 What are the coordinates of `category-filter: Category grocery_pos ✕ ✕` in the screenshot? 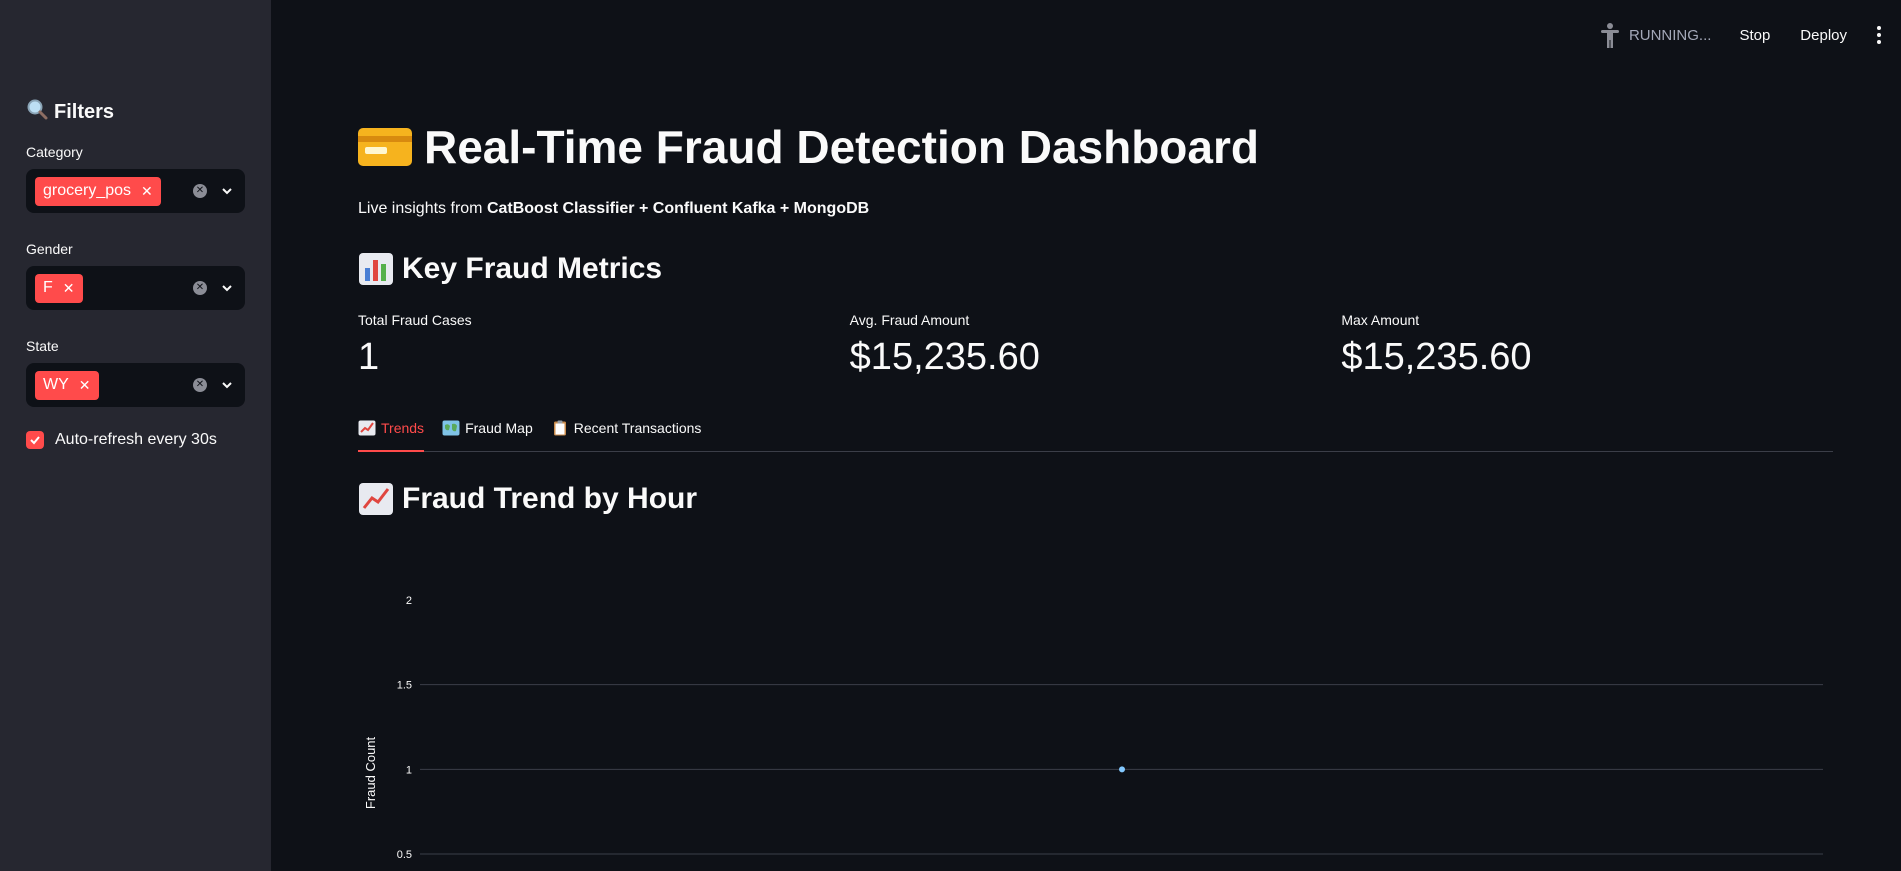 It's located at (135, 178).